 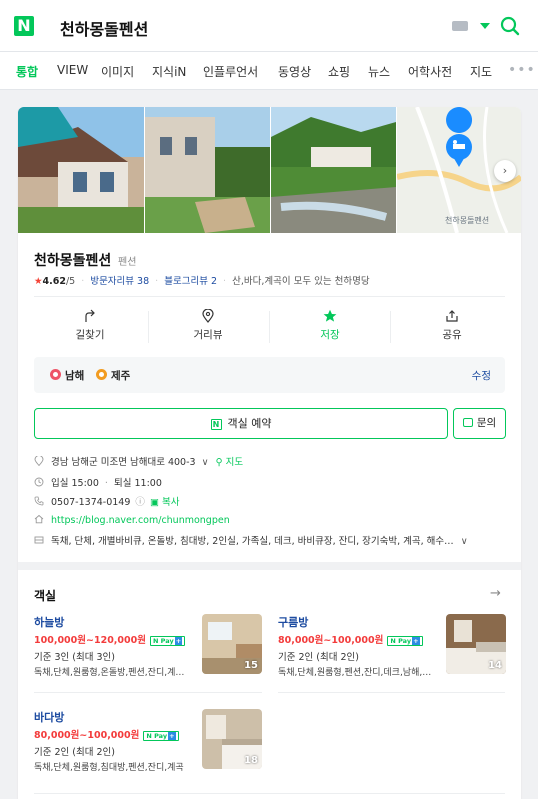 I want to click on room-price-text: 100,000원~120,000원, so click(x=90, y=640).